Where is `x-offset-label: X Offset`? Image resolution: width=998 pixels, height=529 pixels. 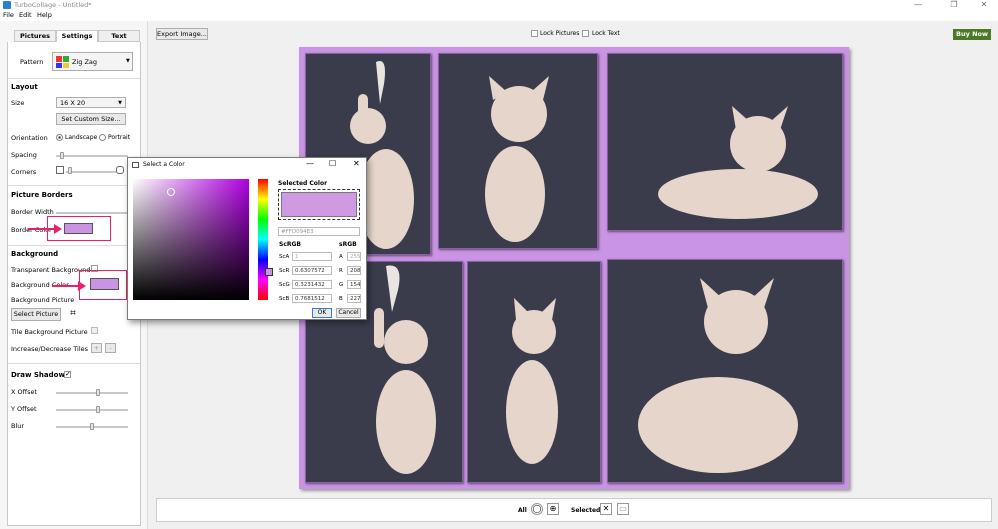 x-offset-label: X Offset is located at coordinates (24, 392).